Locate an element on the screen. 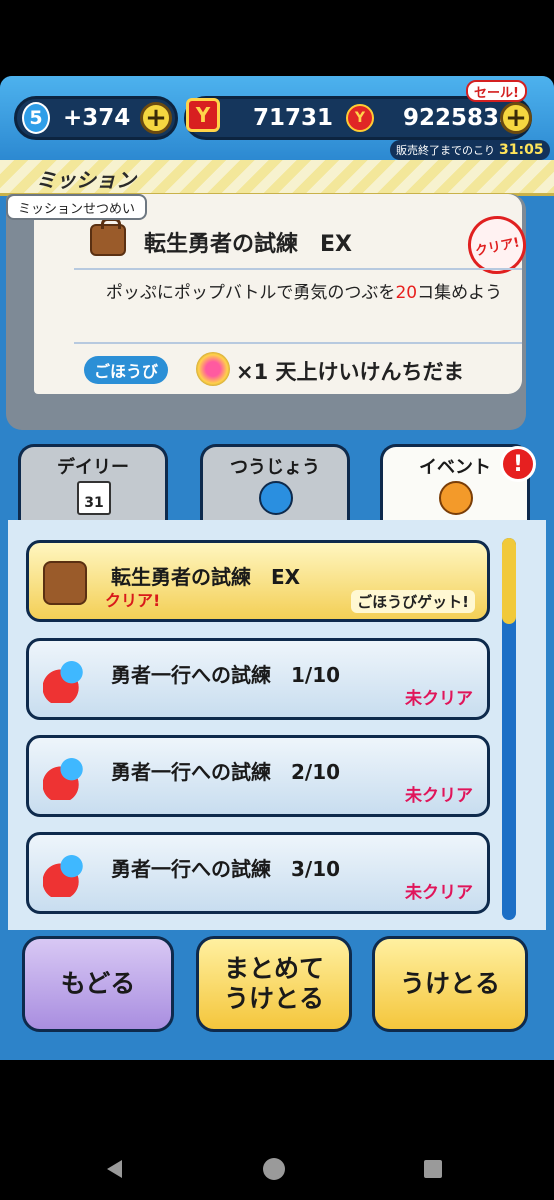  alert-icon: ! is located at coordinates (518, 464).